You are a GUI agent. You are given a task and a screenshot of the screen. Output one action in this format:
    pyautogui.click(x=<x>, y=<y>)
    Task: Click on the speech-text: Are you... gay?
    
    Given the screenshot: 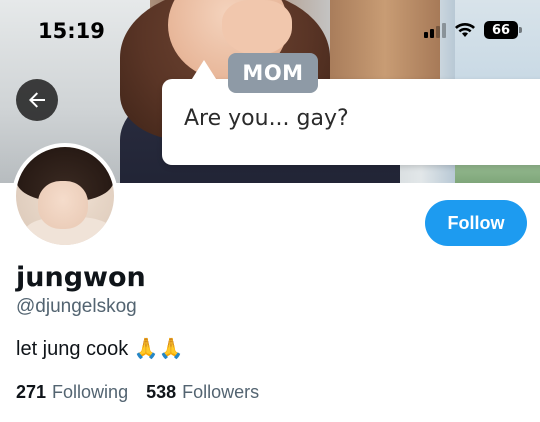 What is the action you would take?
    pyautogui.click(x=266, y=118)
    